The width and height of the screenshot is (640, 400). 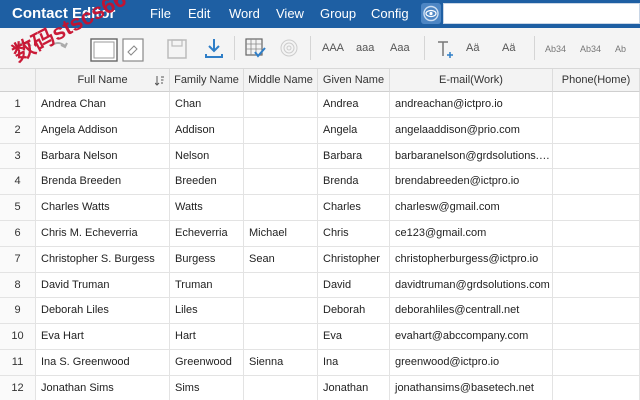 What do you see at coordinates (354, 156) in the screenshot?
I see `cell-given-name: Barbara` at bounding box center [354, 156].